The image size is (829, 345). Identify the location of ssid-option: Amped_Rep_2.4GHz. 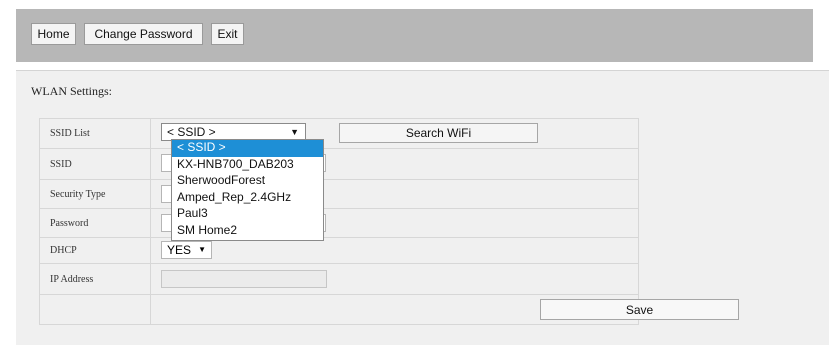
(247, 198).